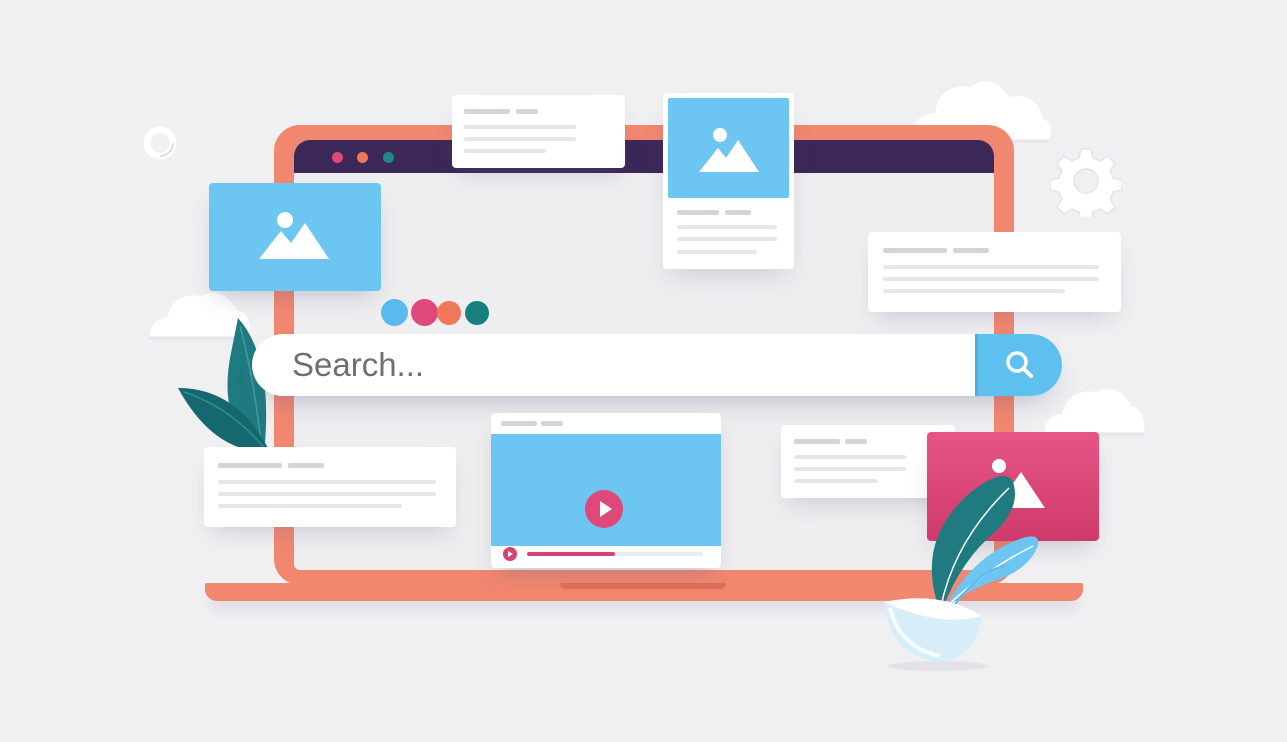 The image size is (1287, 742). I want to click on color-dot-orange, so click(449, 313).